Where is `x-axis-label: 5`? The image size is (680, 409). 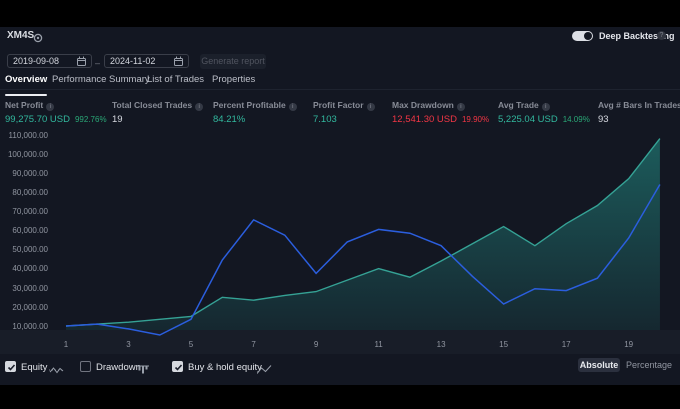 x-axis-label: 5 is located at coordinates (191, 344).